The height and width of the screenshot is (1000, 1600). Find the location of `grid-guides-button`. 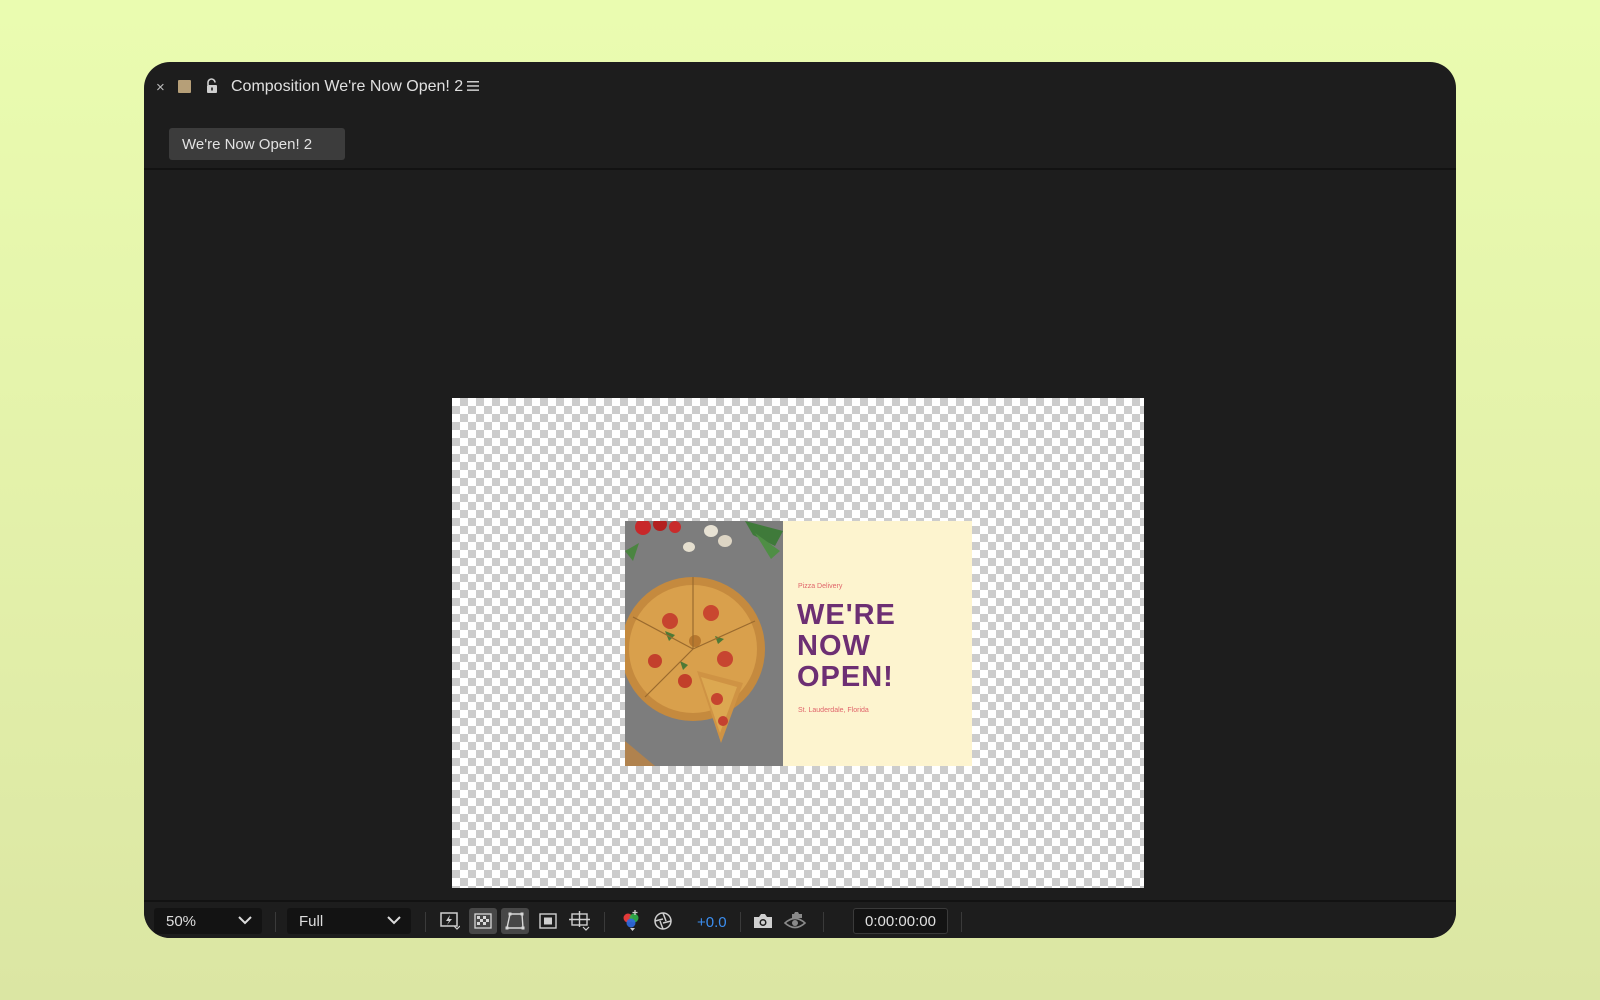

grid-guides-button is located at coordinates (580, 921).